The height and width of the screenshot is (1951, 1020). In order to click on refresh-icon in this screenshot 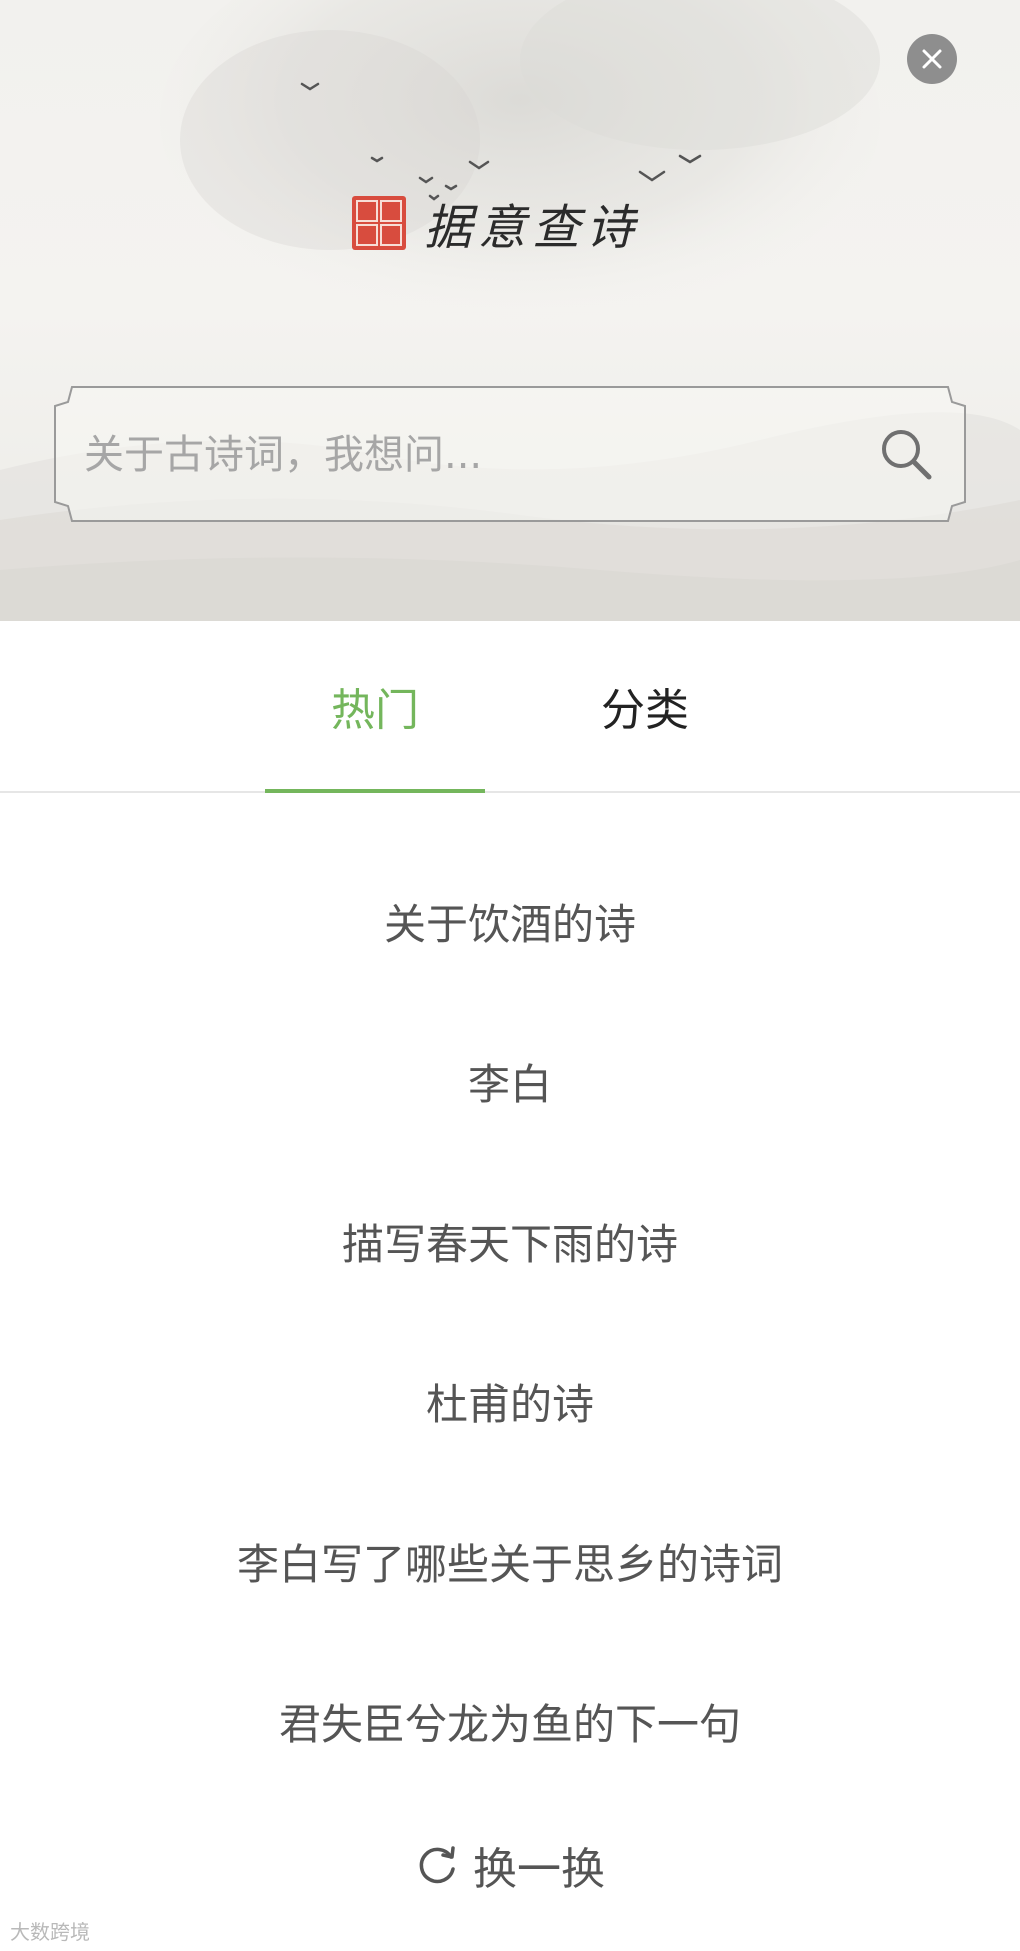, I will do `click(437, 1865)`.